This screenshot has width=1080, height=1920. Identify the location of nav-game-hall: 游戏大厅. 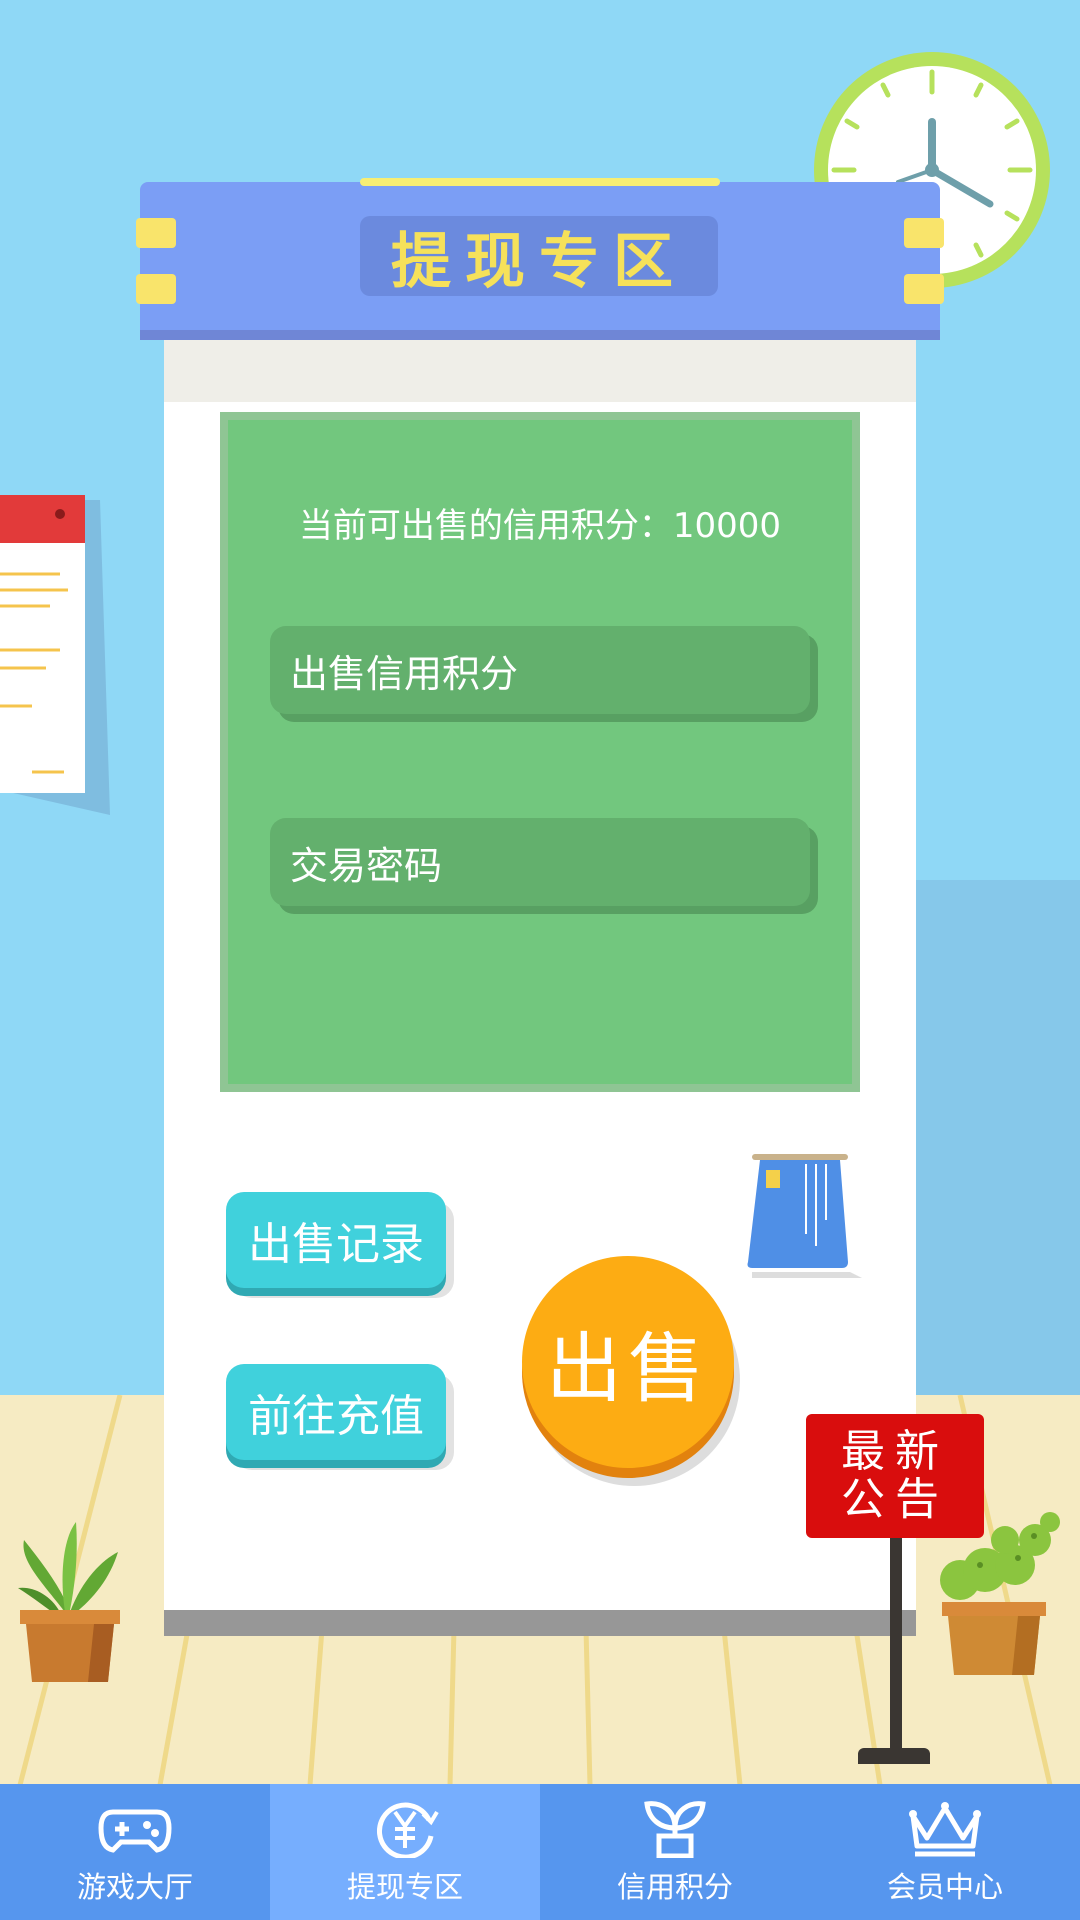
(135, 1852).